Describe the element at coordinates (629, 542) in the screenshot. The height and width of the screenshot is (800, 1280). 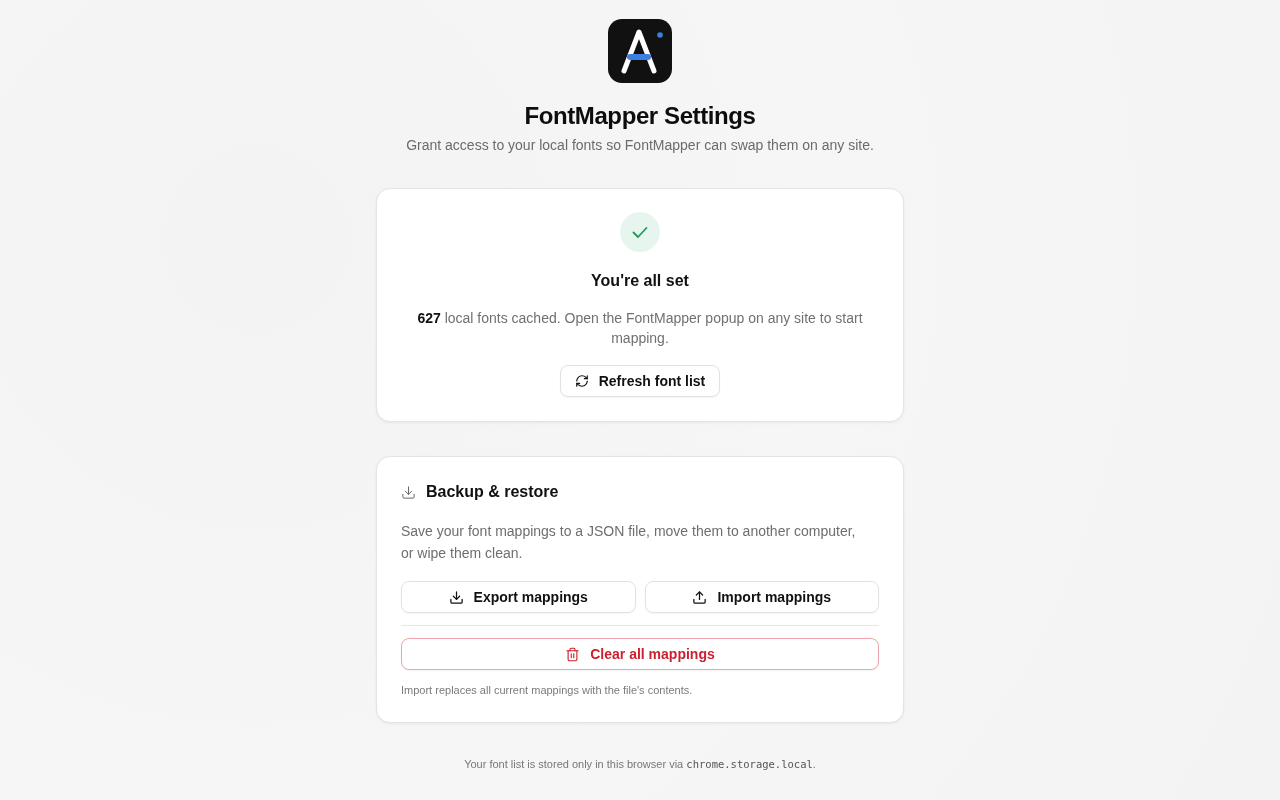
I see `section-description: Save your font mappings to a JSON file, move them to another computer, or wipe them clean.` at that location.